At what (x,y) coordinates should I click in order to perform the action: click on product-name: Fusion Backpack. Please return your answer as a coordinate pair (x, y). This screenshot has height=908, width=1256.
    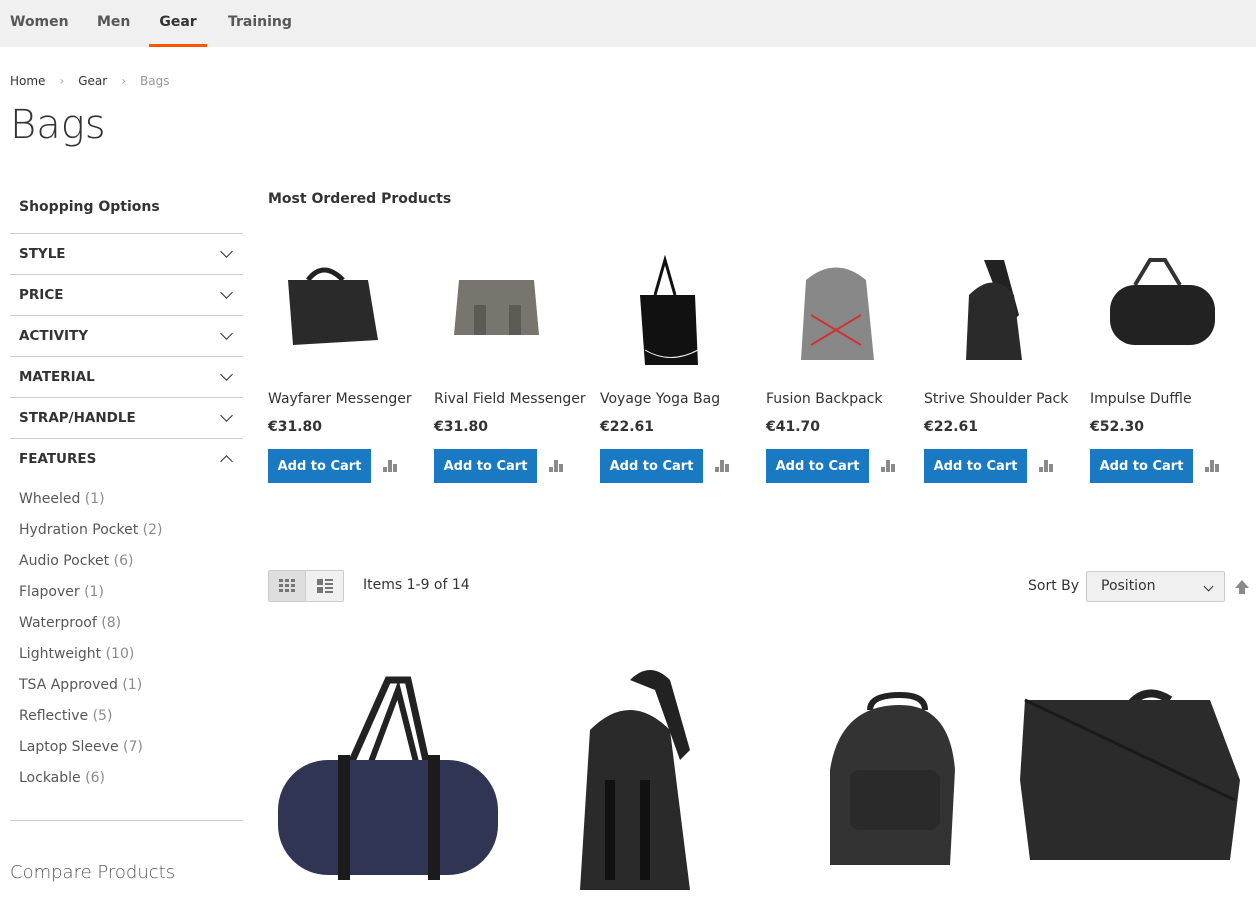
    Looking at the image, I should click on (846, 399).